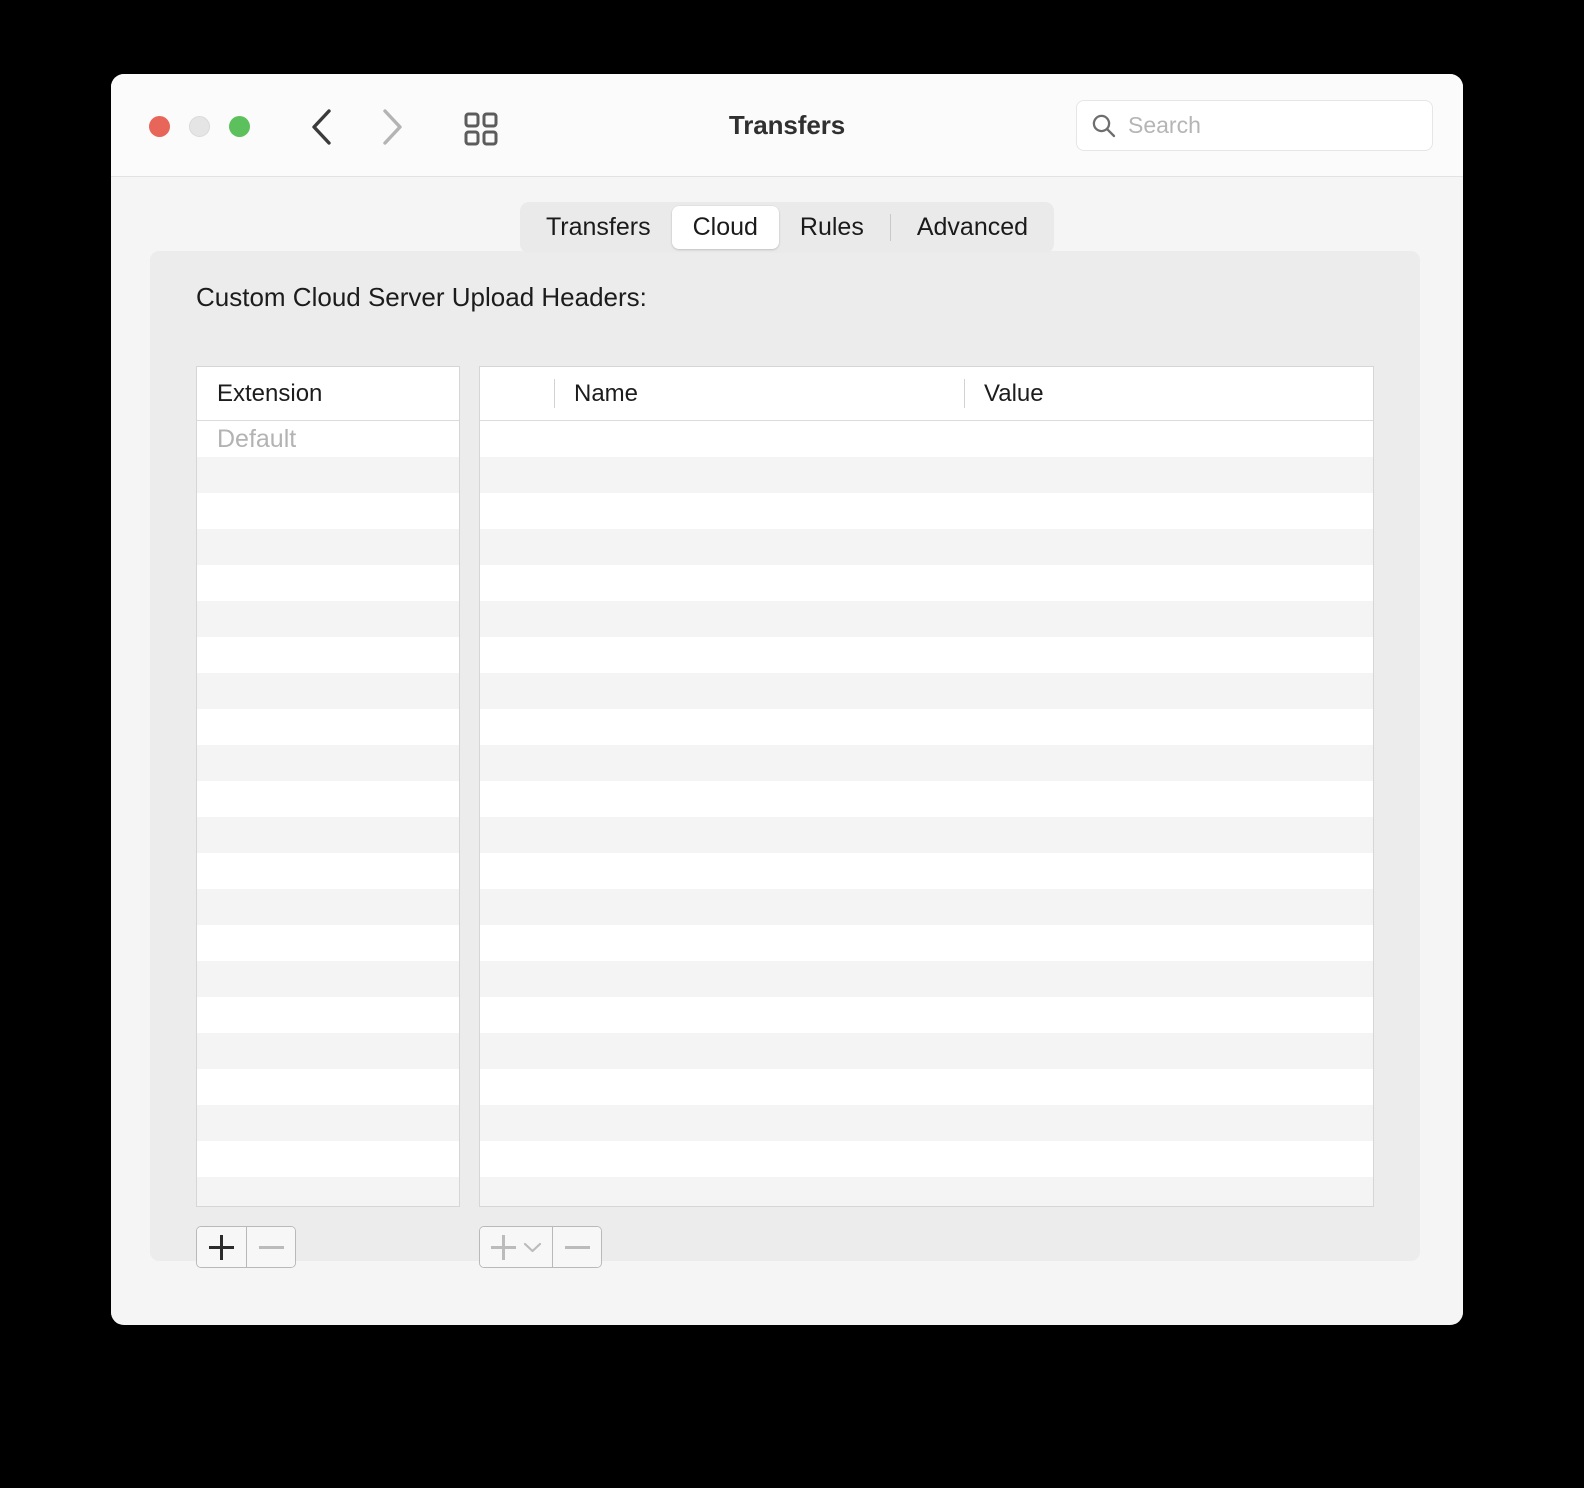 Image resolution: width=1584 pixels, height=1488 pixels. I want to click on chevron-down-icon, so click(532, 1247).